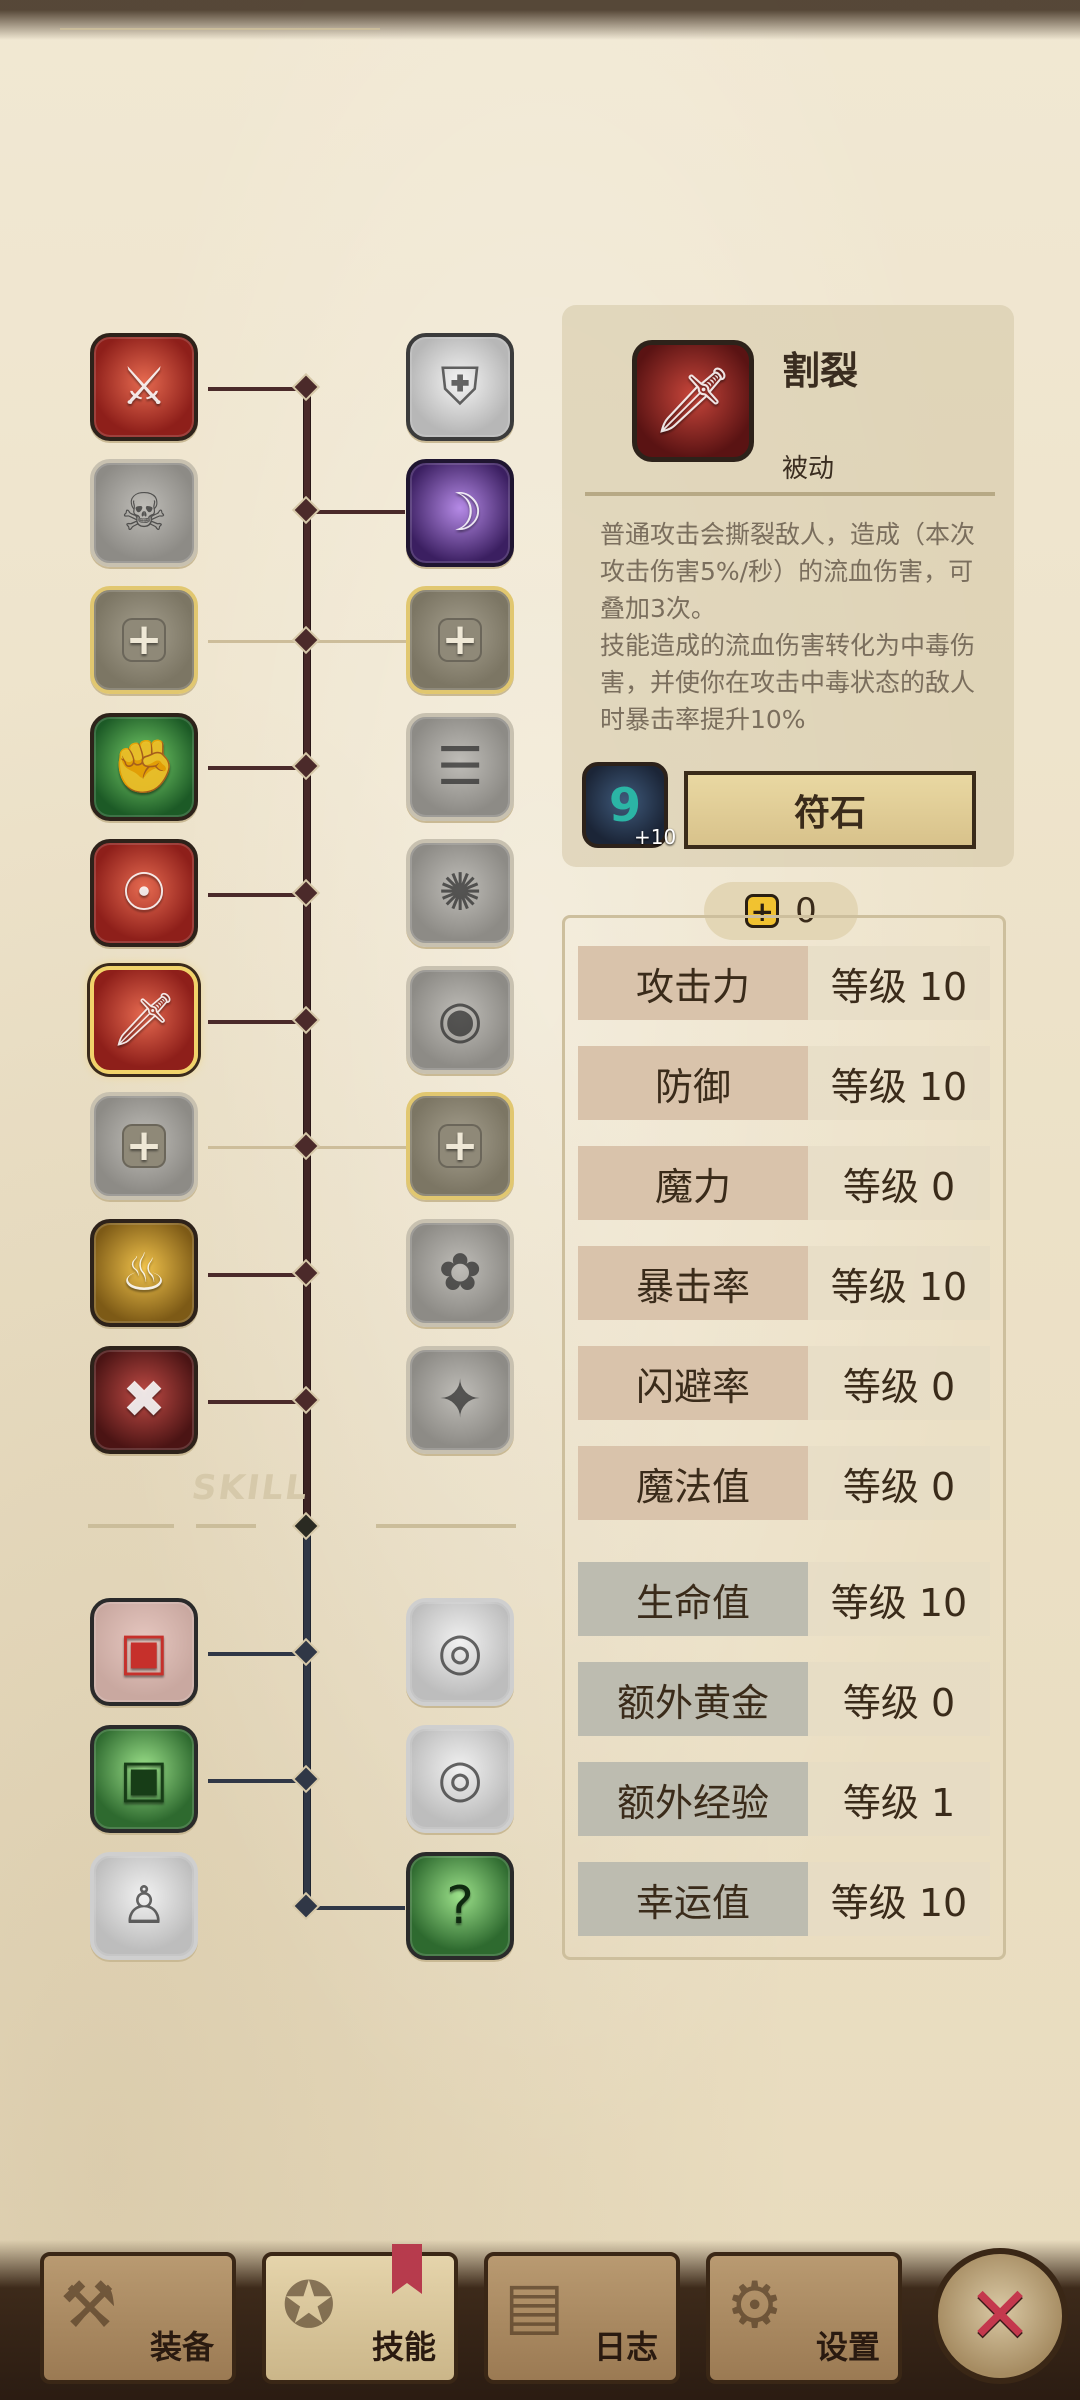  I want to click on ghost-figure-icon: ♙, so click(144, 1906).